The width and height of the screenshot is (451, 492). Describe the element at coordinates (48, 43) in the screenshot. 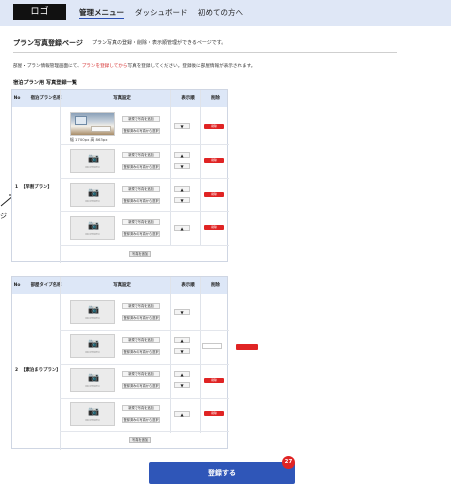

I see `page-title: プラン写真登録ページ` at that location.